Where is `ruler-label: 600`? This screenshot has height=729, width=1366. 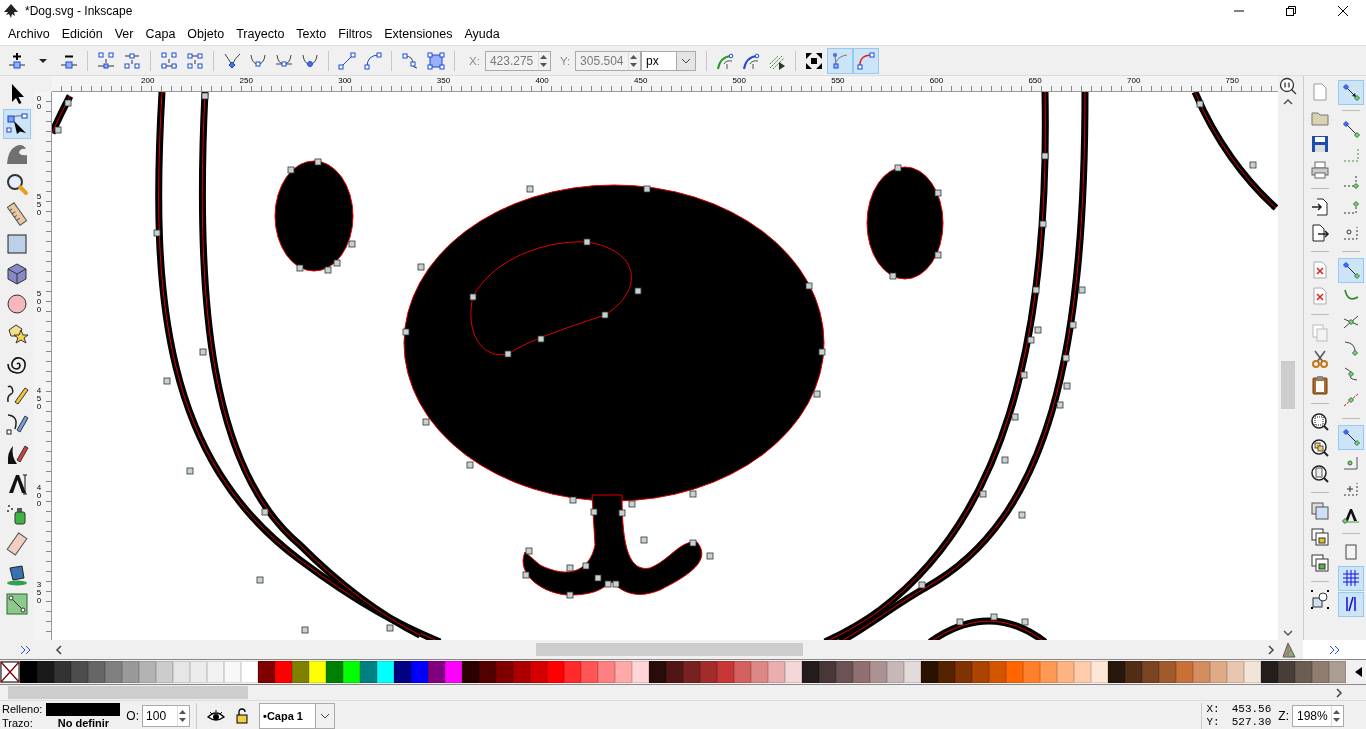
ruler-label: 600 is located at coordinates (936, 81).